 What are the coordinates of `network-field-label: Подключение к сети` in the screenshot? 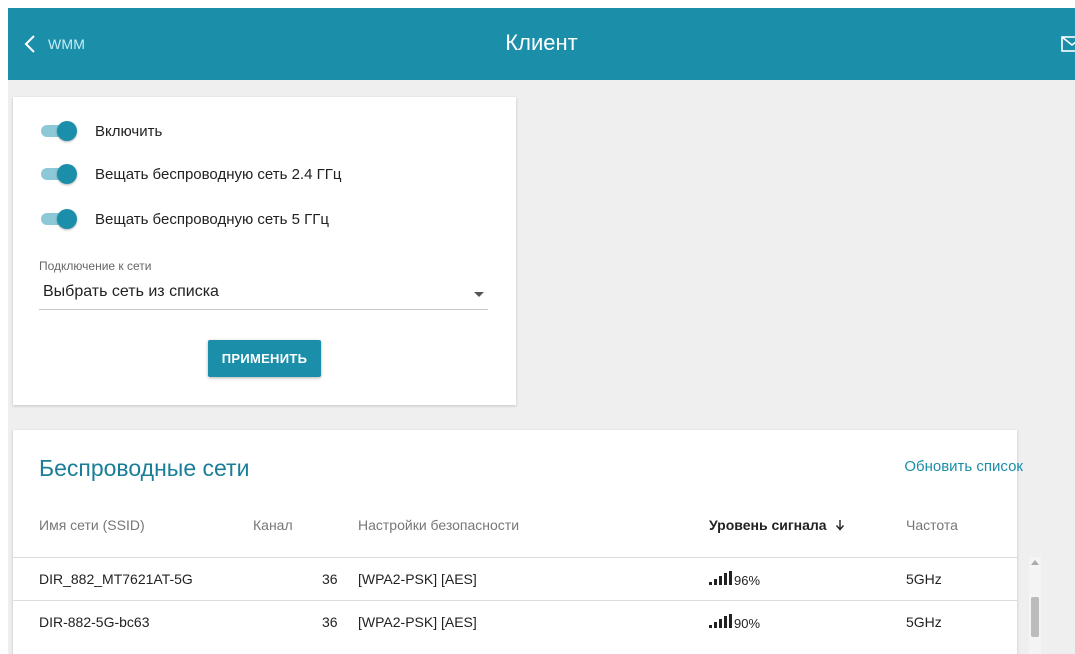 It's located at (95, 266).